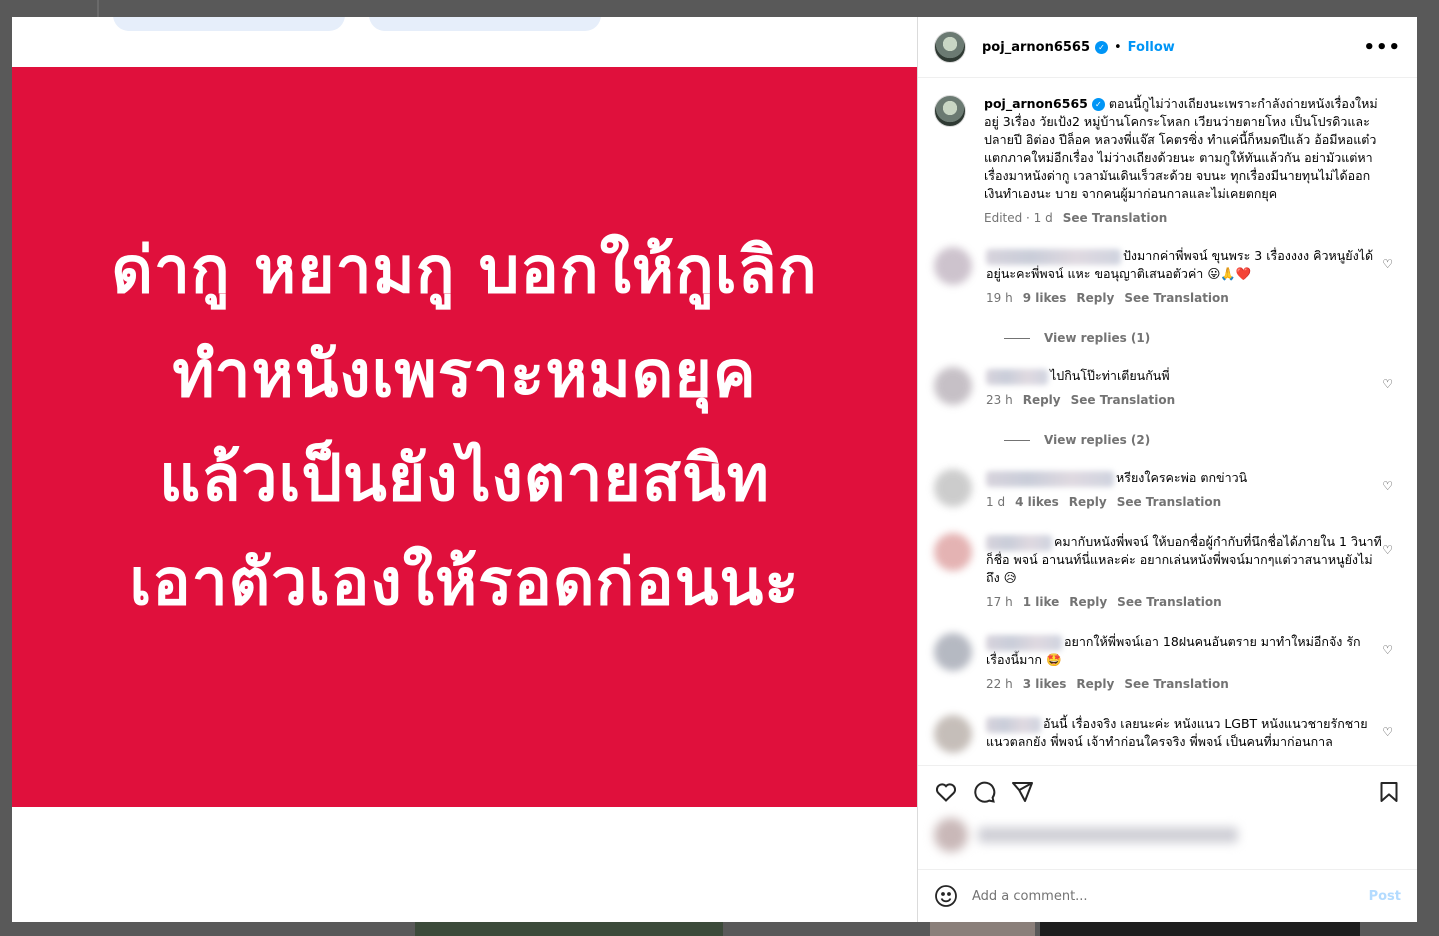  What do you see at coordinates (999, 684) in the screenshot?
I see `comment-time: 22 h` at bounding box center [999, 684].